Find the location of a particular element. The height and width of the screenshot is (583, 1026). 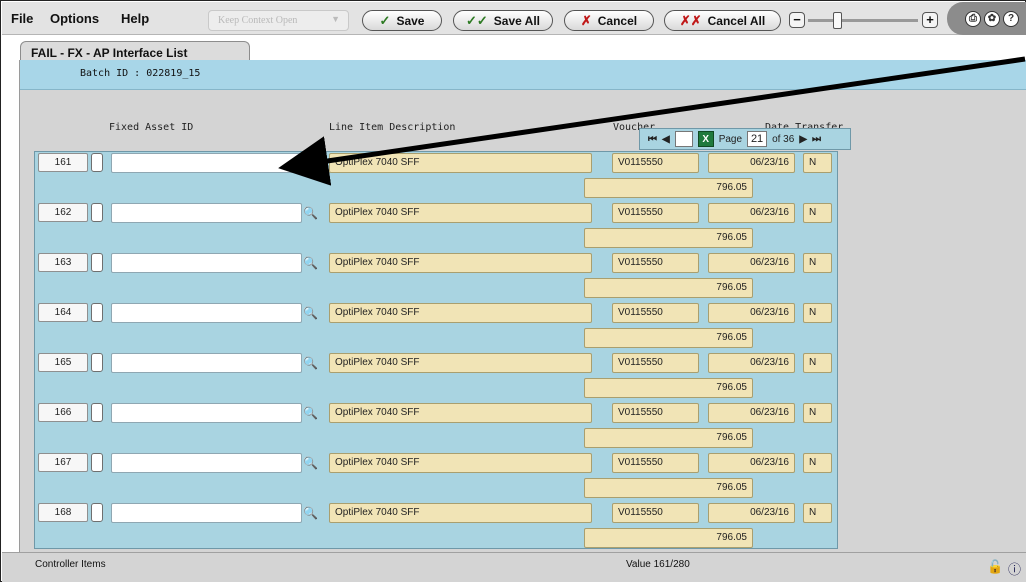

zoom-out-button: − is located at coordinates (797, 20).